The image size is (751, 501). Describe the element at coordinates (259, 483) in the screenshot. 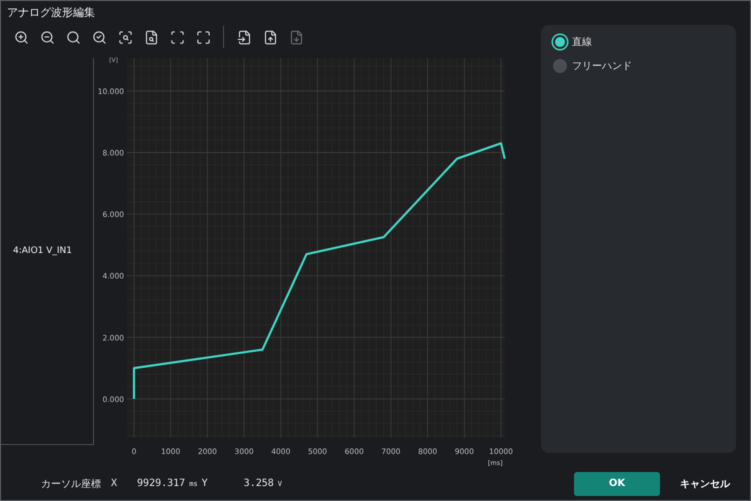

I see `y-value: 3.258` at that location.